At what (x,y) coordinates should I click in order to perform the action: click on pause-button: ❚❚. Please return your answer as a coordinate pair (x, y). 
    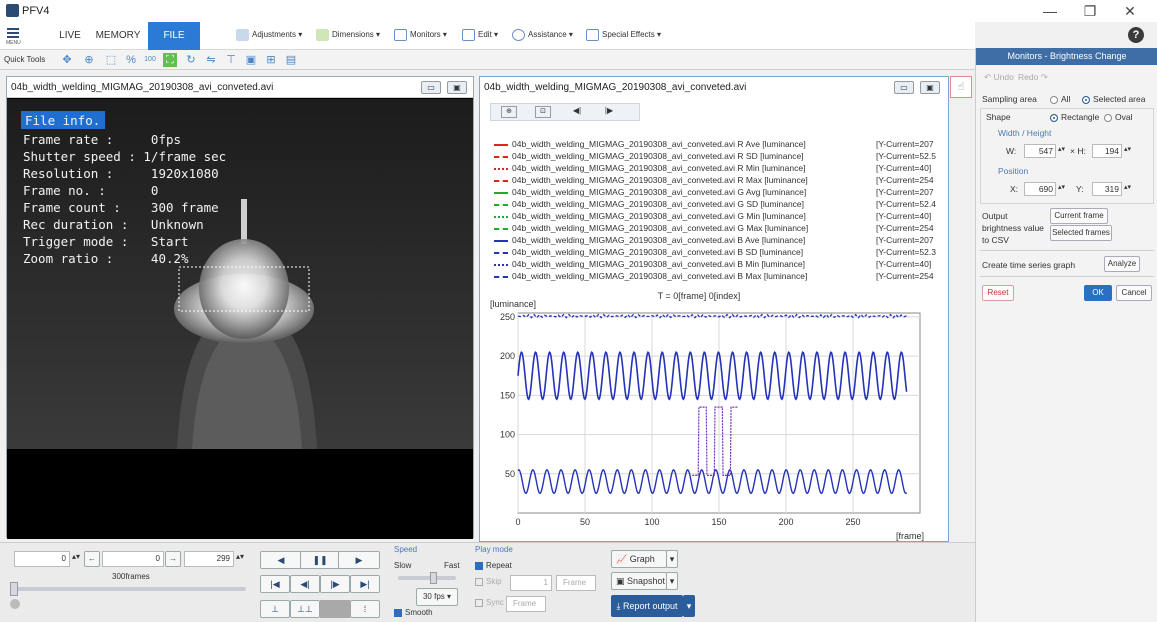
    Looking at the image, I should click on (320, 560).